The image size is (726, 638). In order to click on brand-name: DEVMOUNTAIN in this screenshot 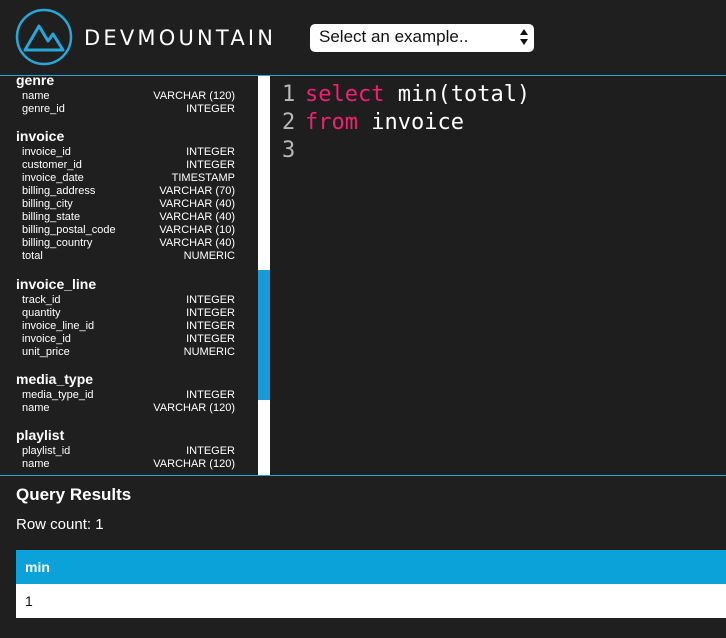, I will do `click(180, 38)`.